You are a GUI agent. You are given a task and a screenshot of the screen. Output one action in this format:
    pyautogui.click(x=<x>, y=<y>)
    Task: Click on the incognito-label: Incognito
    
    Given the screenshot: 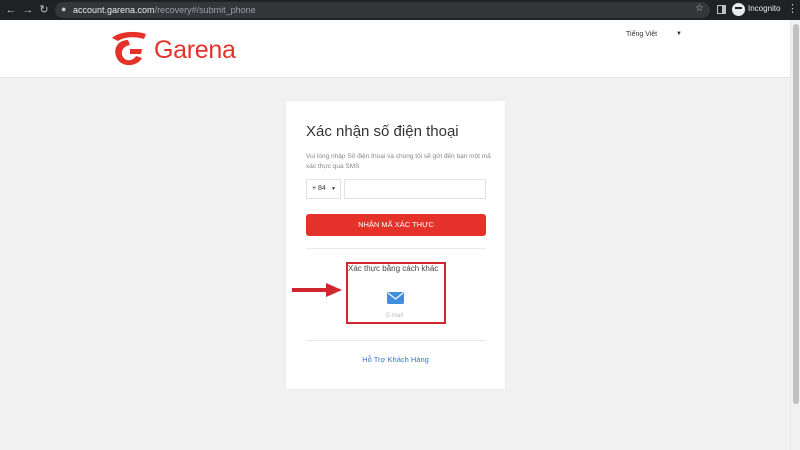 What is the action you would take?
    pyautogui.click(x=764, y=8)
    